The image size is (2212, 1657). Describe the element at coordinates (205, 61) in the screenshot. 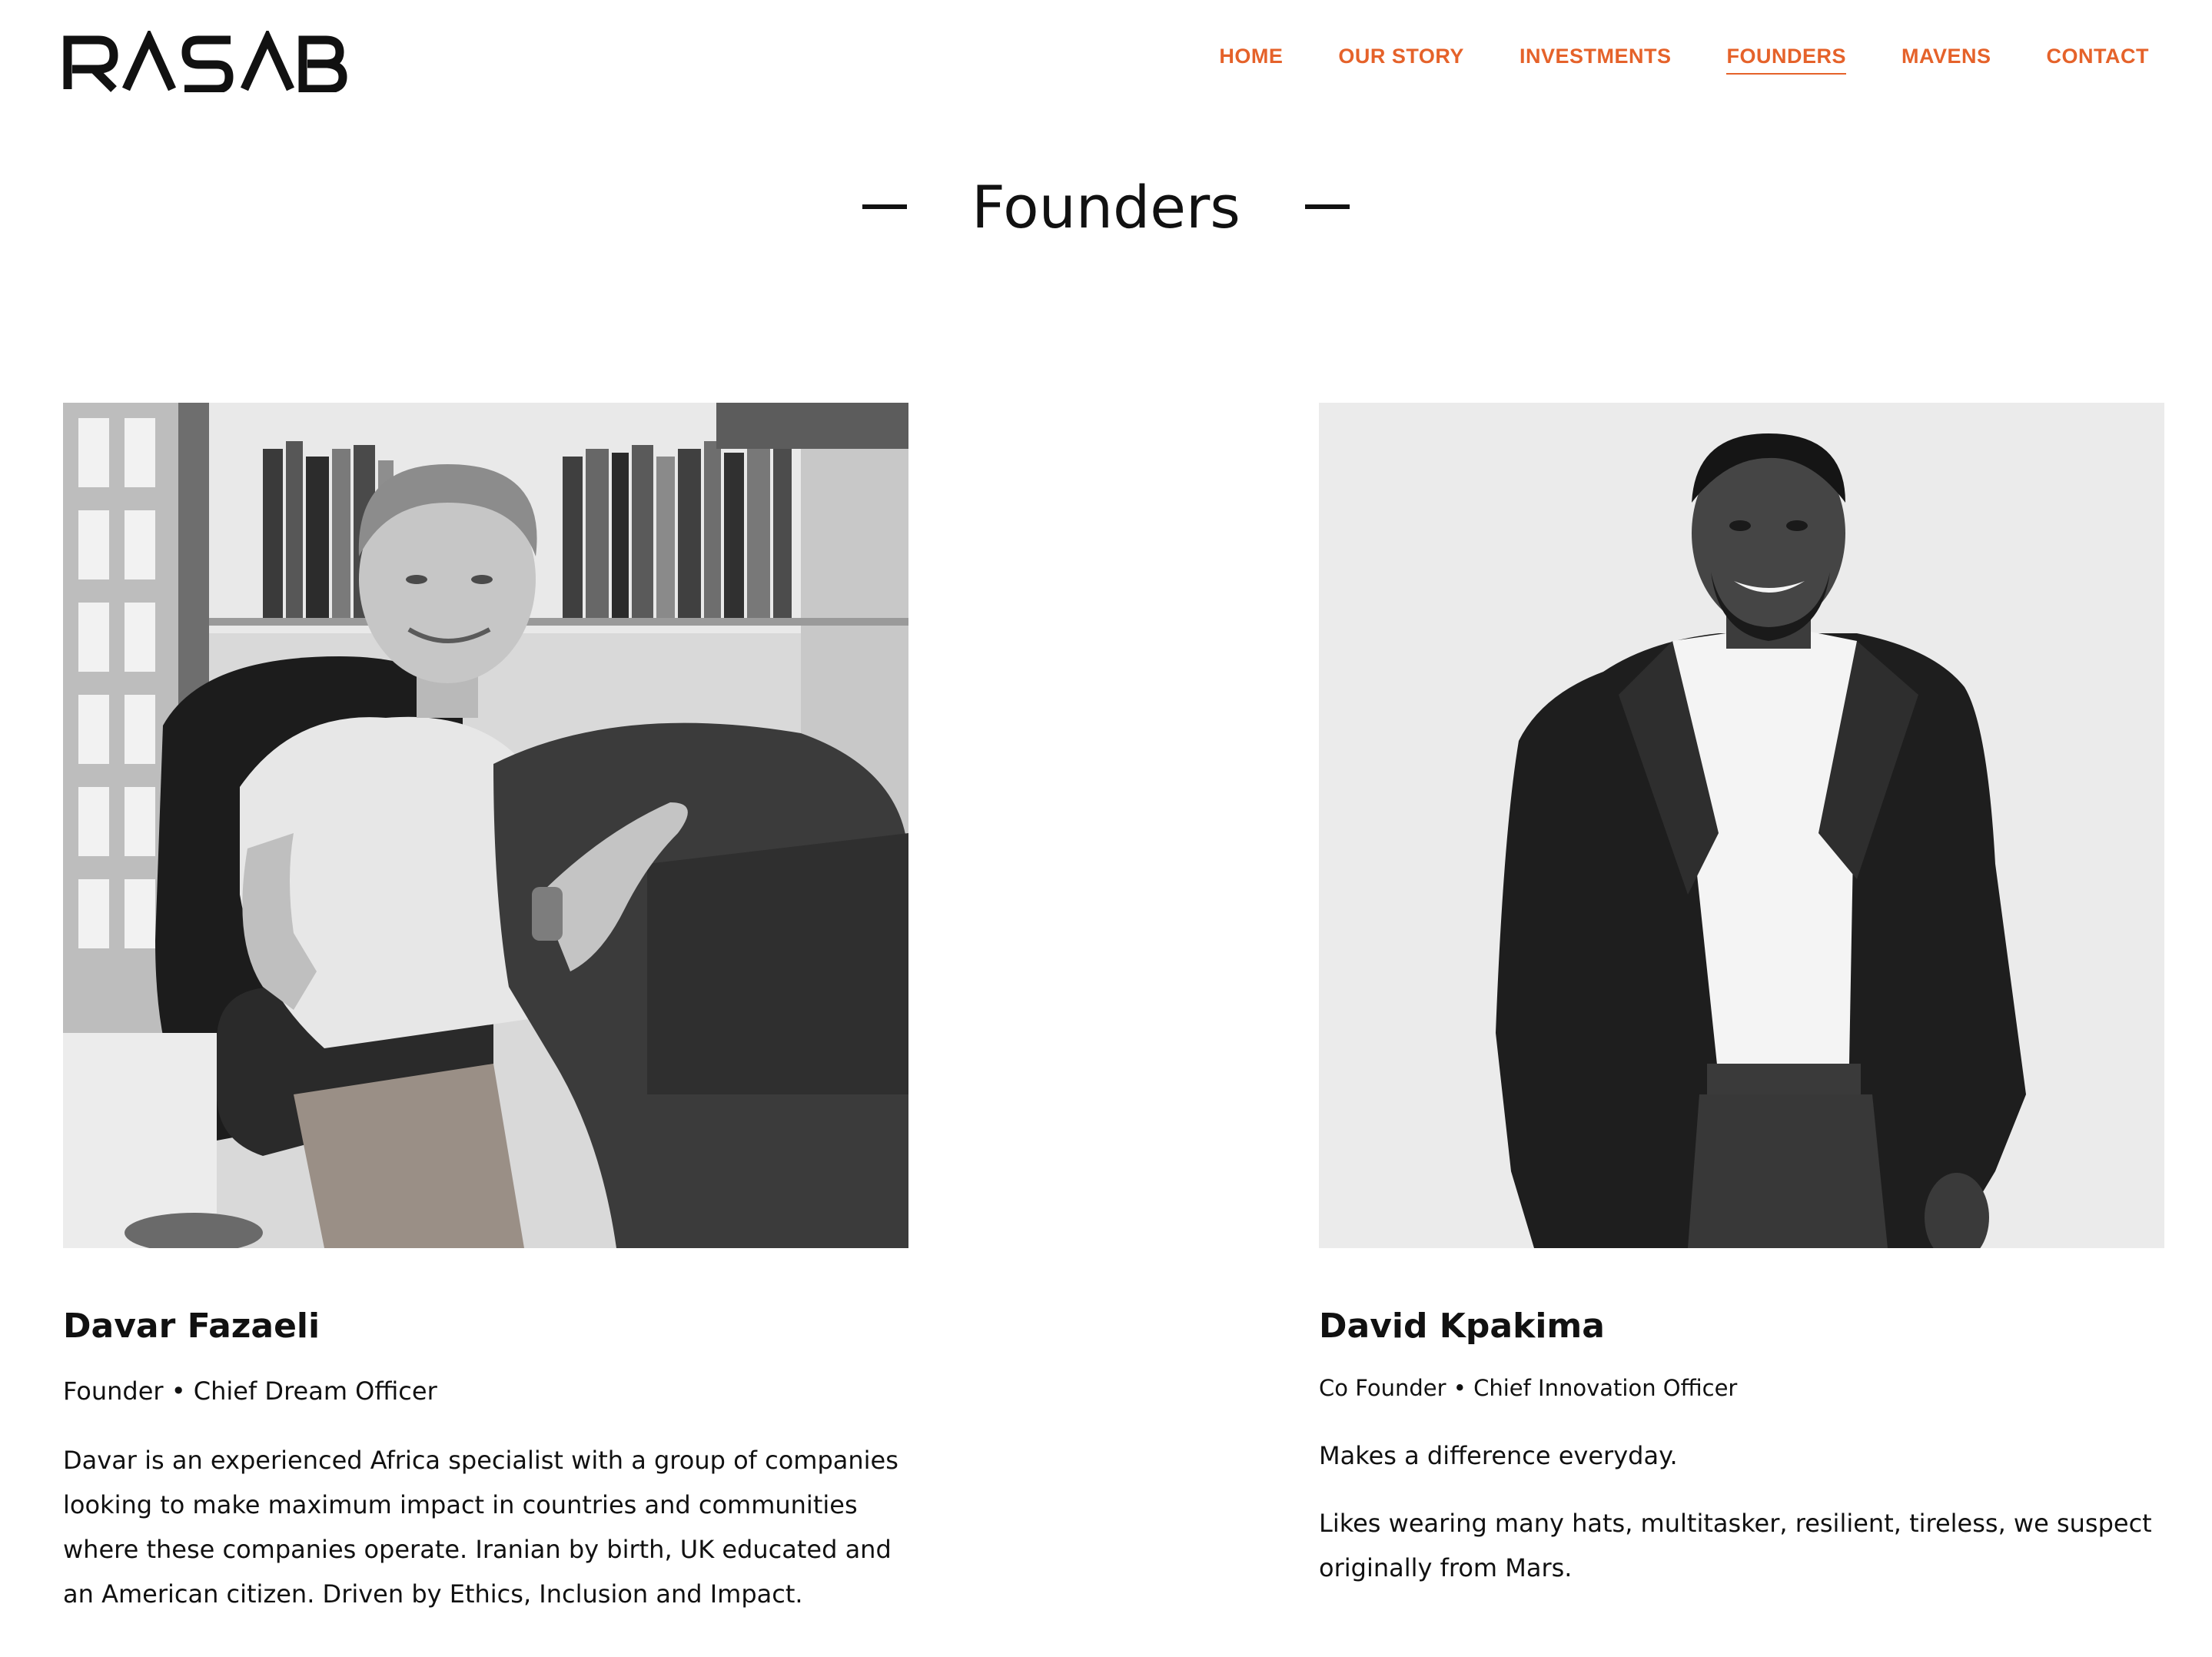

I see `rasab-logo` at that location.